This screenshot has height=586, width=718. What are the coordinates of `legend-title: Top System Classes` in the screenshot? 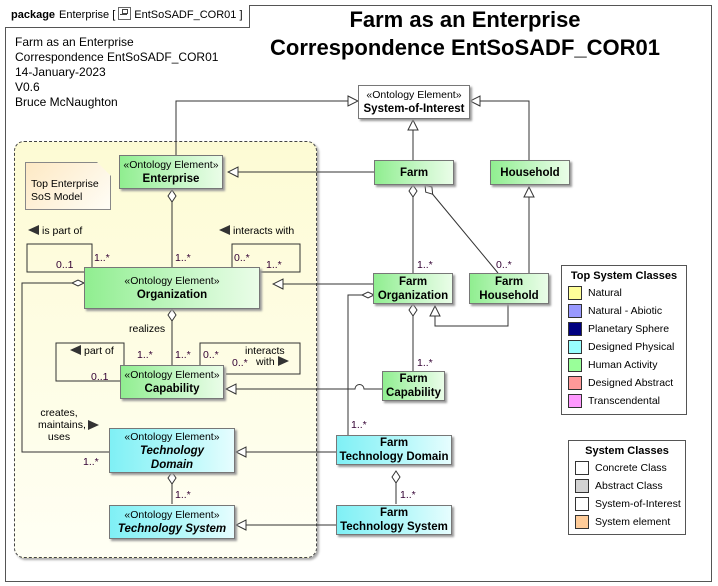 It's located at (624, 276).